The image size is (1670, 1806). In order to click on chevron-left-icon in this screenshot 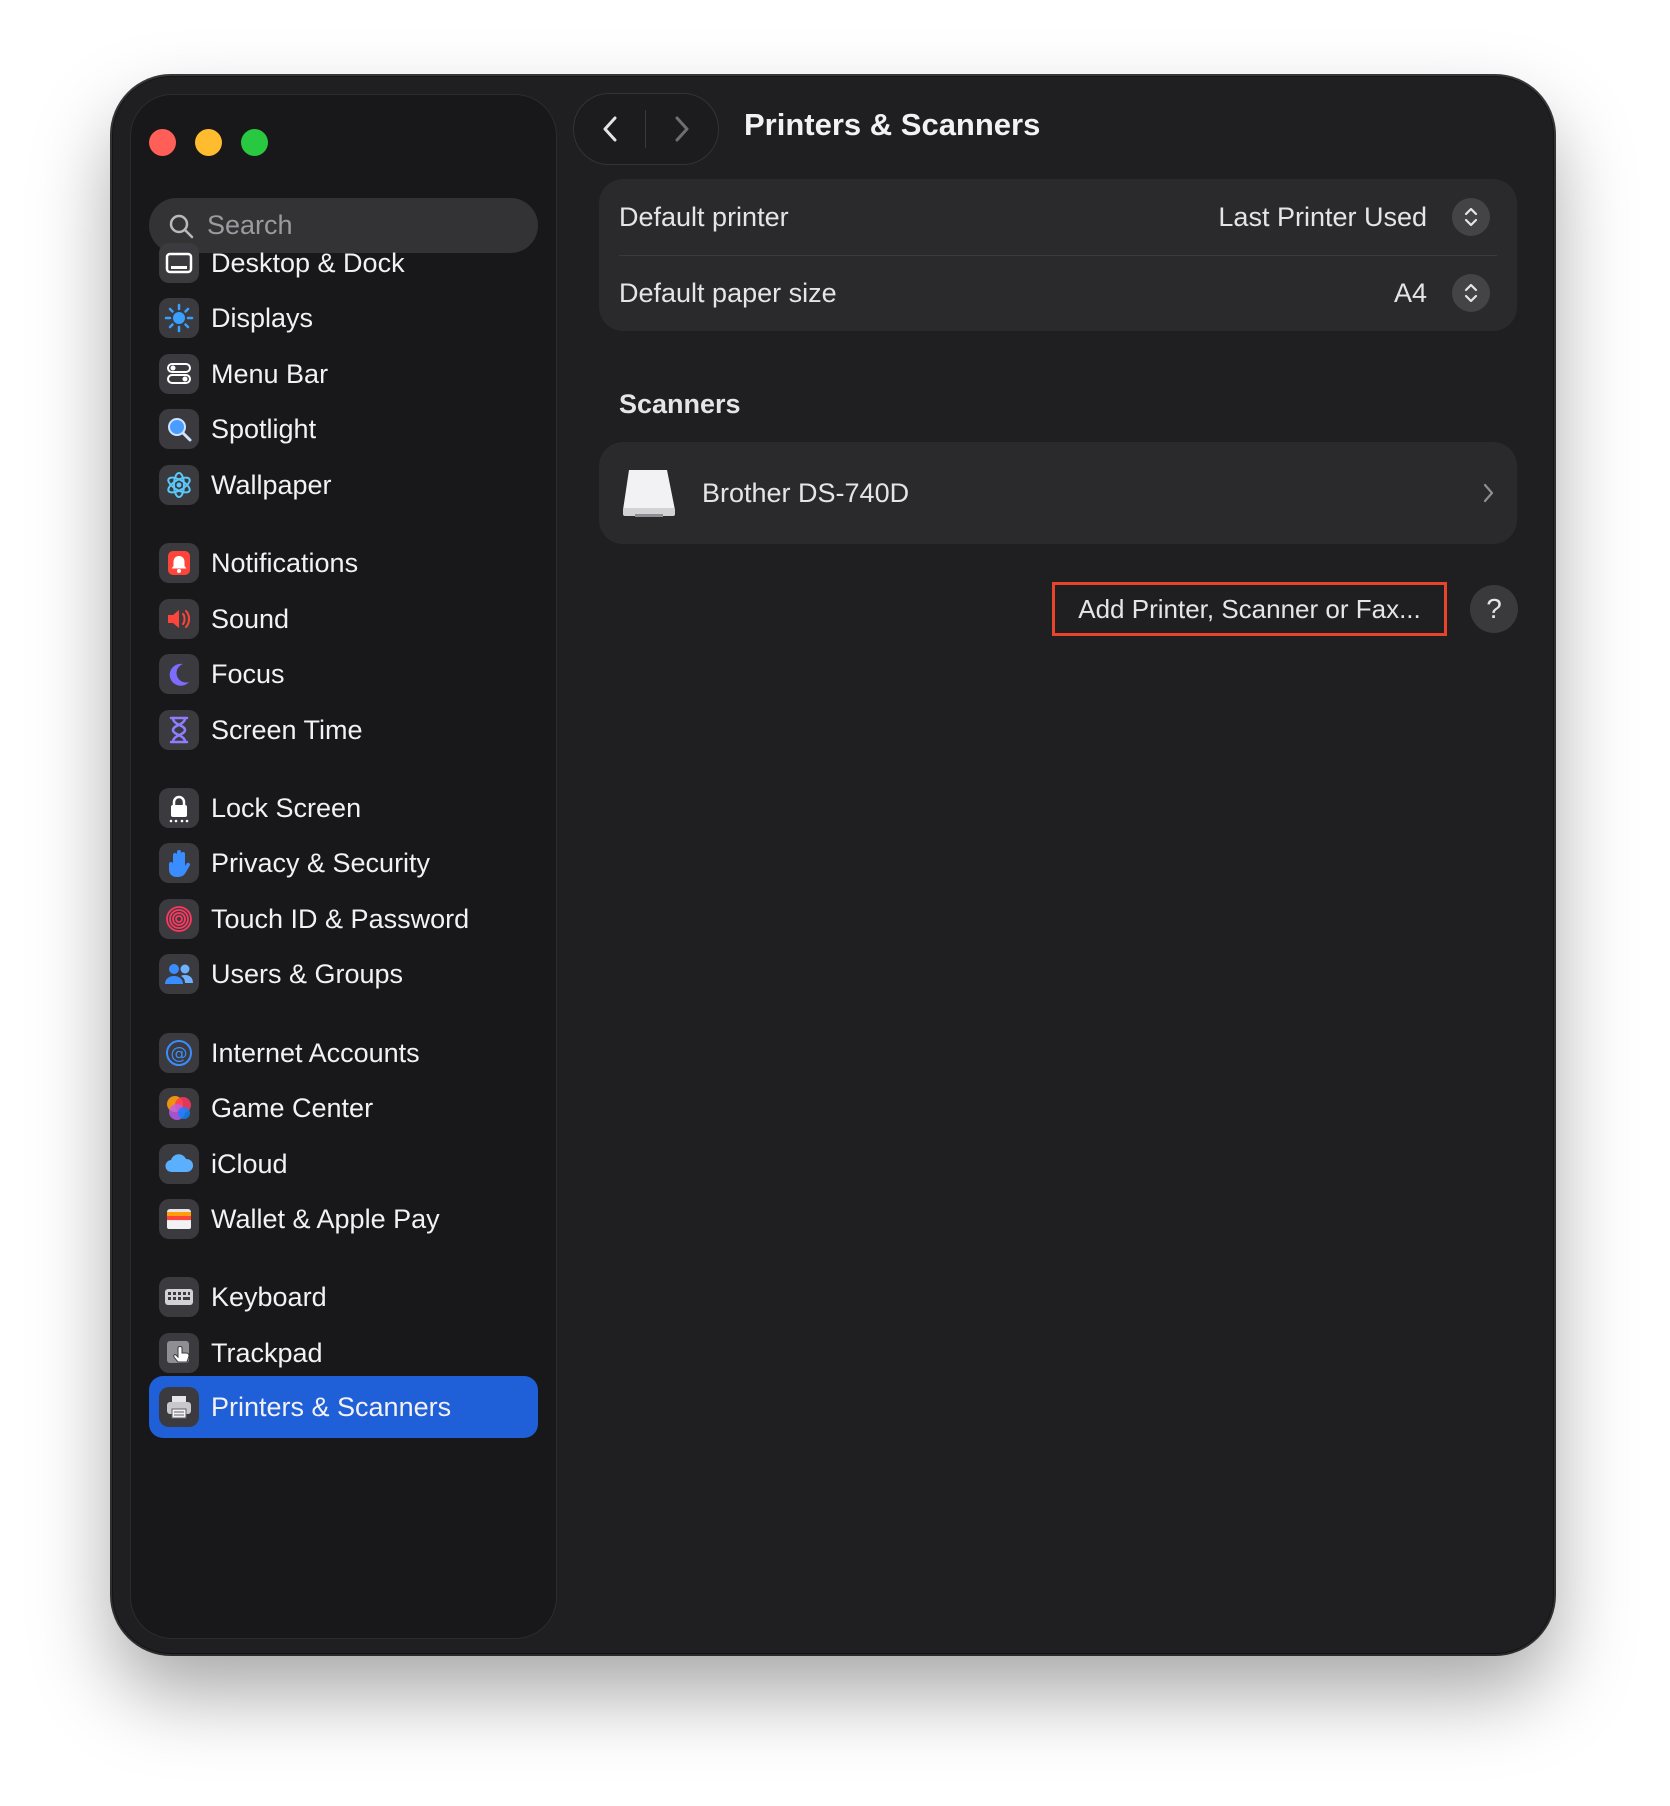, I will do `click(609, 129)`.